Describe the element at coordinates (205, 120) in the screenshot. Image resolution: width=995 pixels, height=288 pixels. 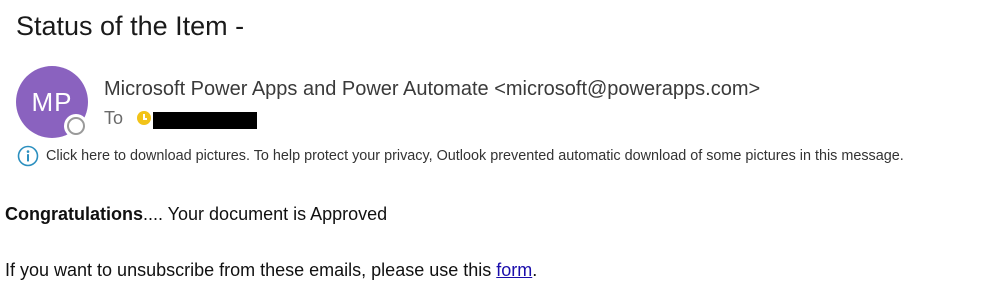
I see `recipient-name-redacted` at that location.